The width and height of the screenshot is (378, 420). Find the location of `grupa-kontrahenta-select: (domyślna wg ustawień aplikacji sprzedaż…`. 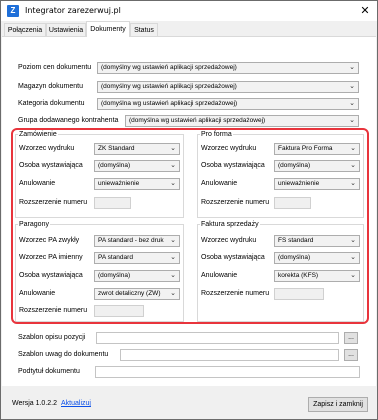

grupa-kontrahenta-select: (domyślna wg ustawień aplikacji sprzedaż… is located at coordinates (242, 121).